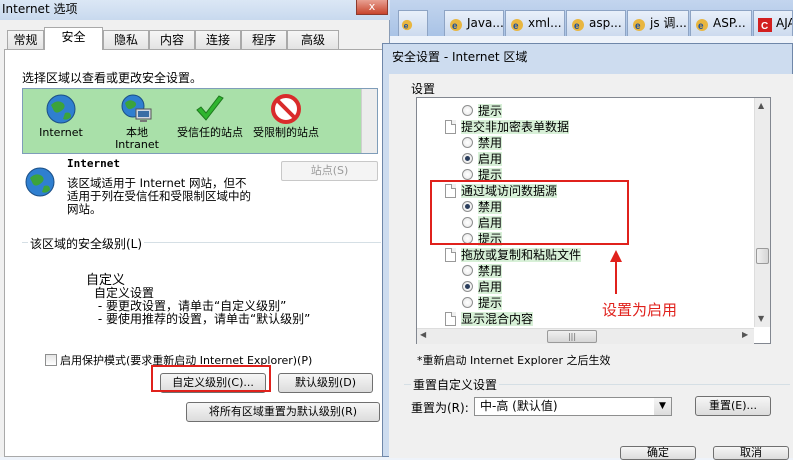  Describe the element at coordinates (313, 39) in the screenshot. I see `tab-advanced: 高级` at that location.